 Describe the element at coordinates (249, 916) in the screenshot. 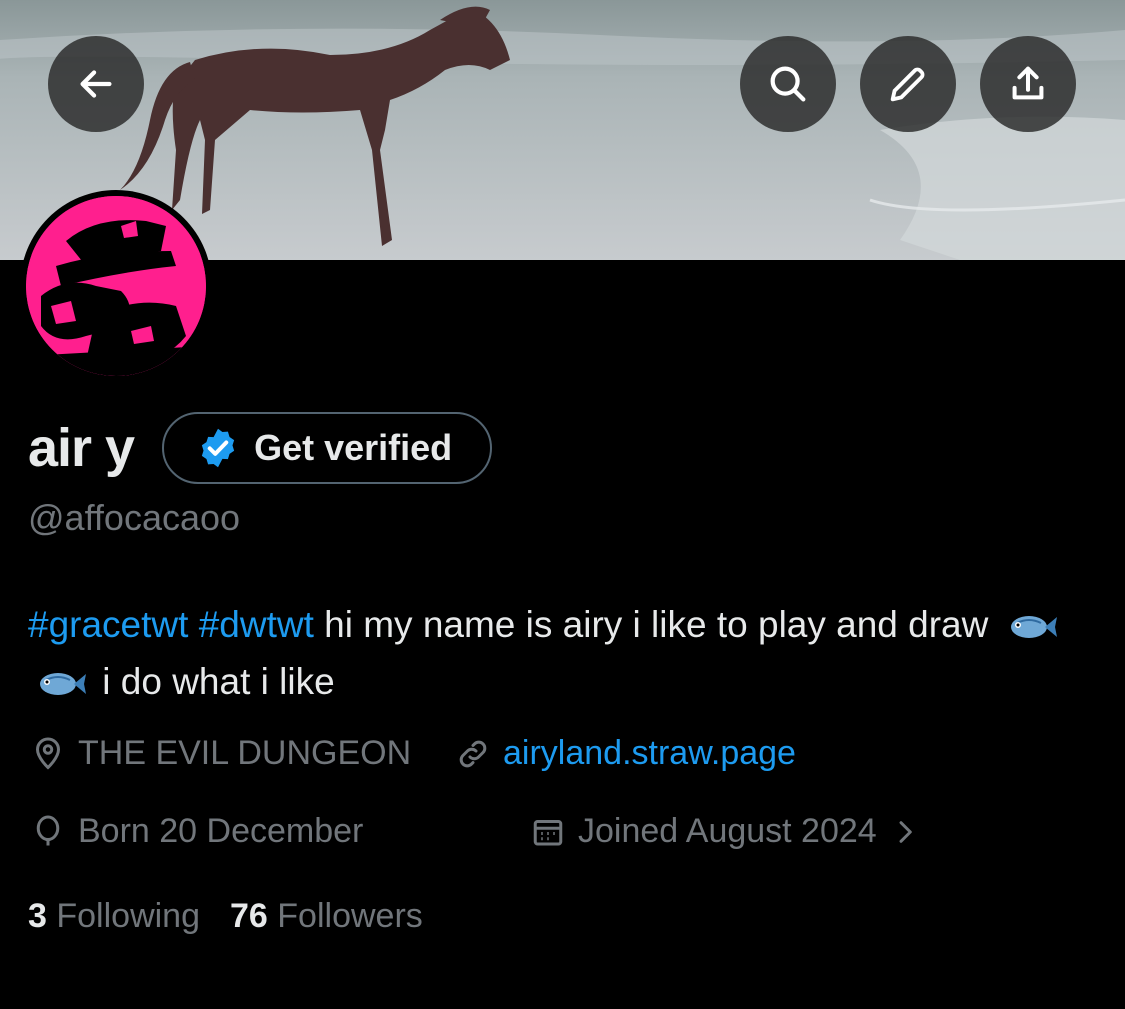

I see `followers-count: 76` at that location.